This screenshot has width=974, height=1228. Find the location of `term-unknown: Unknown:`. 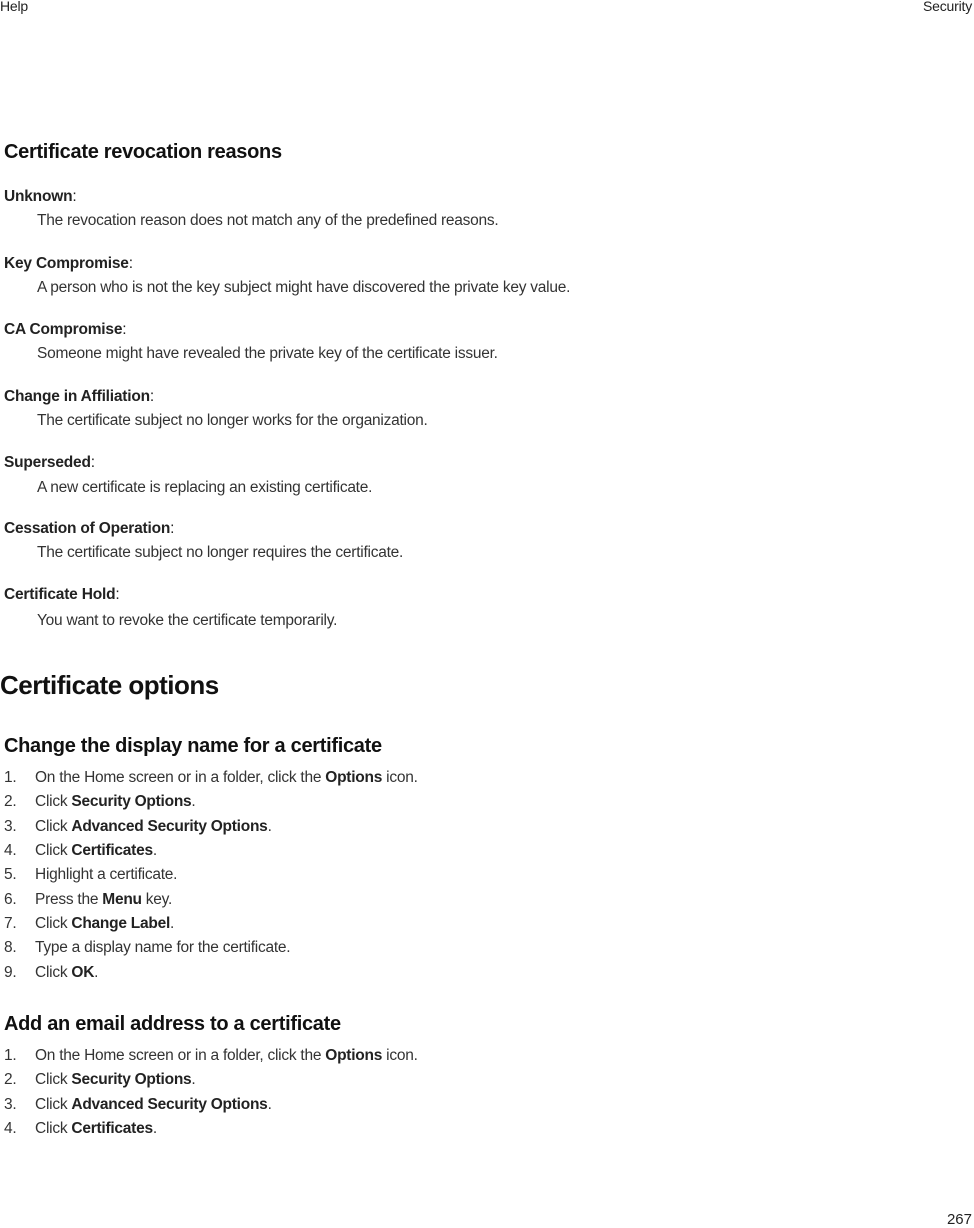

term-unknown: Unknown: is located at coordinates (40, 197).